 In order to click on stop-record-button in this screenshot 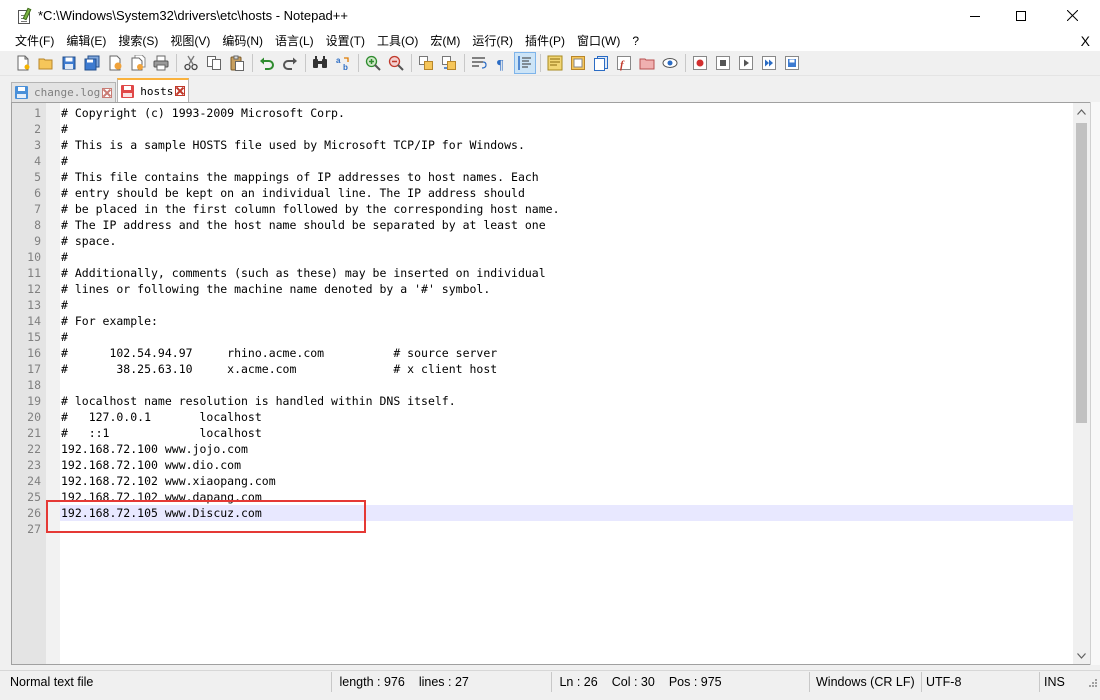, I will do `click(723, 63)`.